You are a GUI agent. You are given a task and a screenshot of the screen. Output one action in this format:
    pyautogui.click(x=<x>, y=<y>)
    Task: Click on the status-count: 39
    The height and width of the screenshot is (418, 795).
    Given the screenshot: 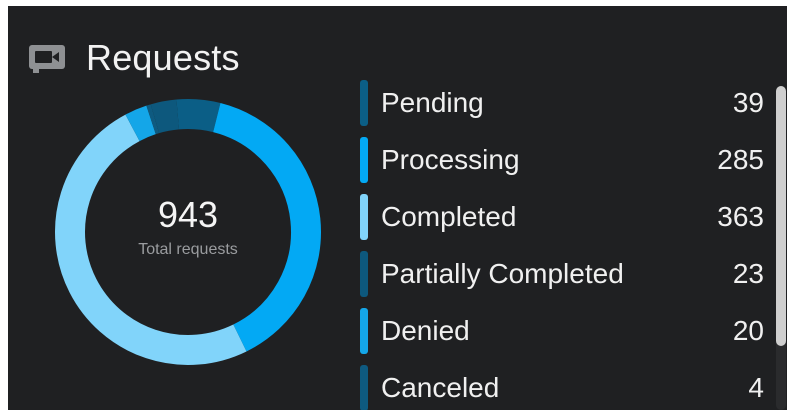 What is the action you would take?
    pyautogui.click(x=748, y=102)
    